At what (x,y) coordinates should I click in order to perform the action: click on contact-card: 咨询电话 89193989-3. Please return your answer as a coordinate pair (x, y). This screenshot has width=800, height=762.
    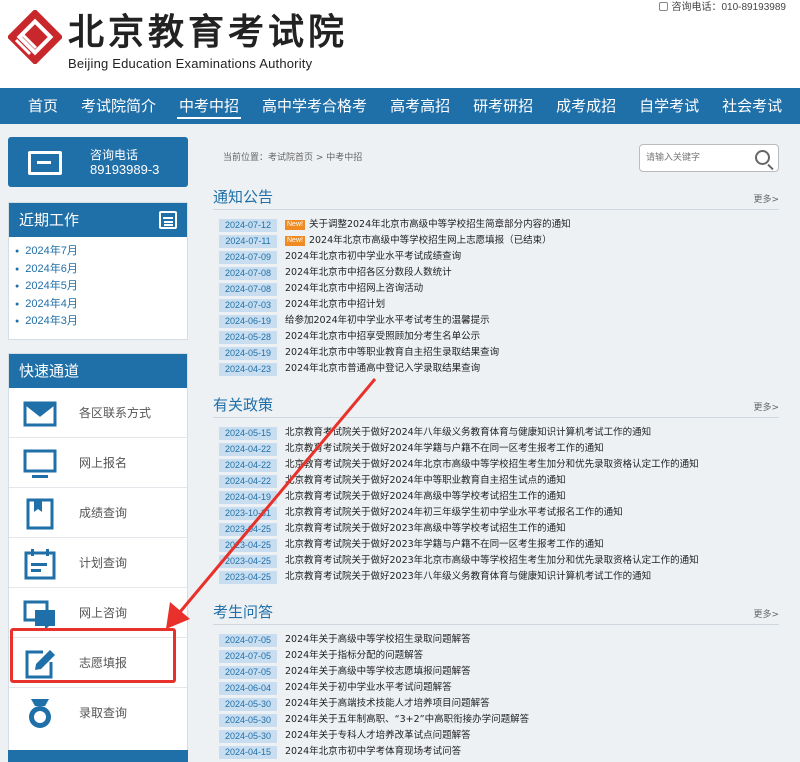
    Looking at the image, I should click on (98, 162).